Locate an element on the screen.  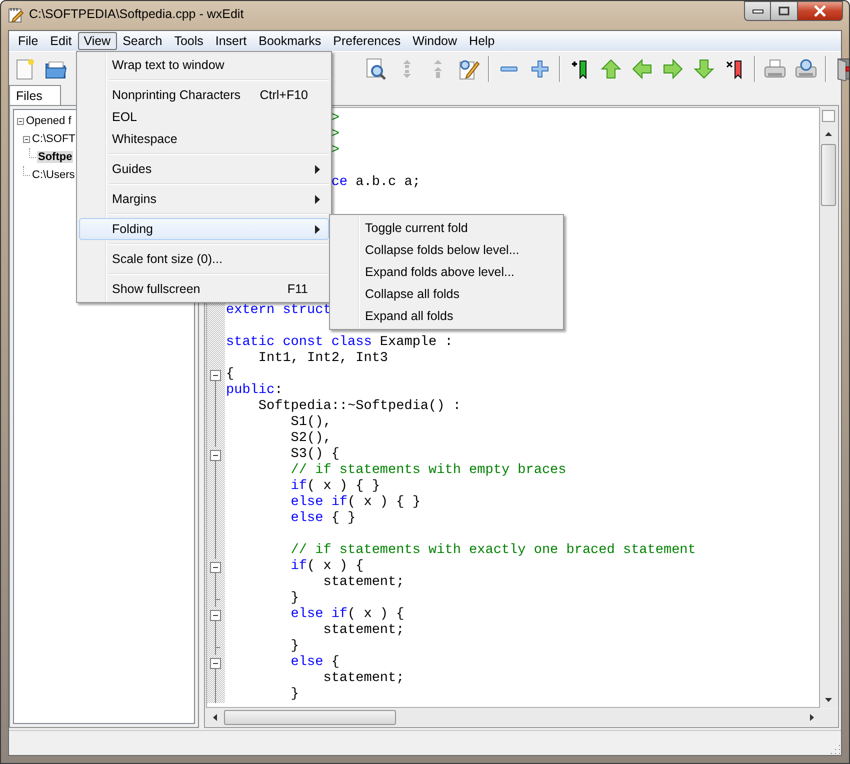
scroll-right-icon is located at coordinates (812, 717).